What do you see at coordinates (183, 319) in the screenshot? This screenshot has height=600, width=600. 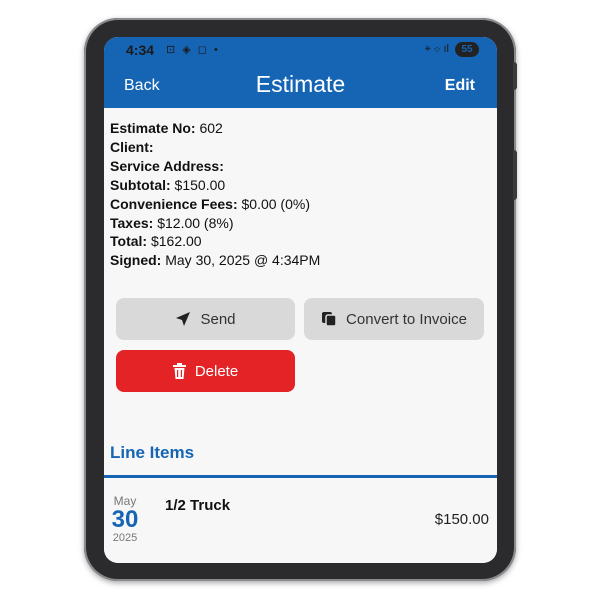 I see `send-icon` at bounding box center [183, 319].